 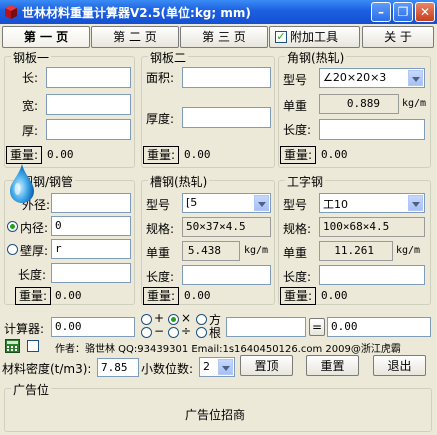 I want to click on app-cube-icon, so click(x=11, y=12).